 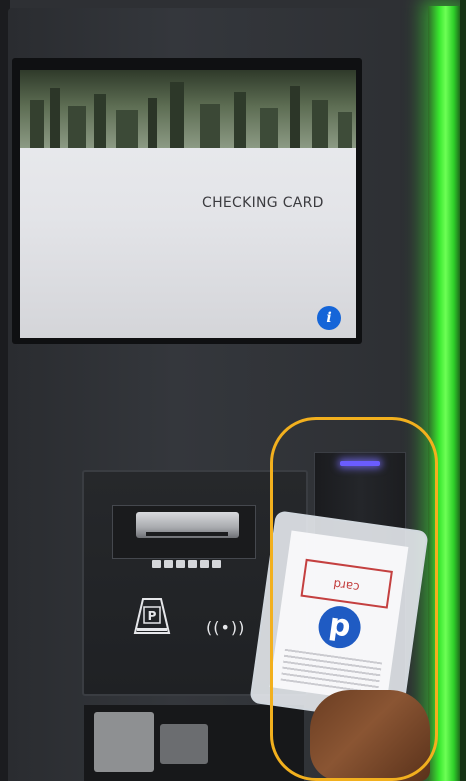 What do you see at coordinates (187, 534) in the screenshot?
I see `ticket-slot-opening` at bounding box center [187, 534].